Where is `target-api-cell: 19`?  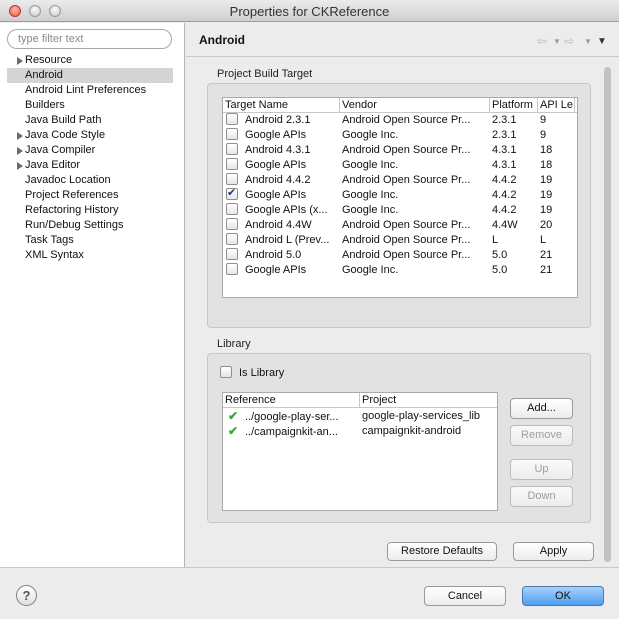
target-api-cell: 19 is located at coordinates (546, 195).